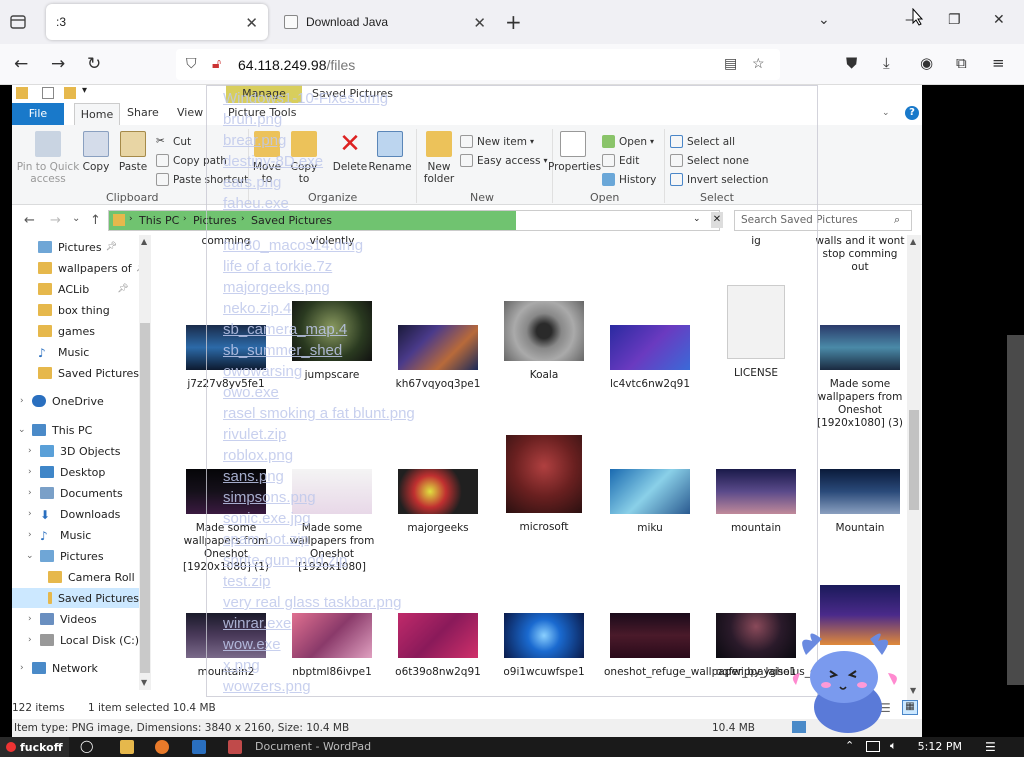 The width and height of the screenshot is (1024, 757). Describe the element at coordinates (999, 20) in the screenshot. I see `close-window-icon: ✕` at that location.